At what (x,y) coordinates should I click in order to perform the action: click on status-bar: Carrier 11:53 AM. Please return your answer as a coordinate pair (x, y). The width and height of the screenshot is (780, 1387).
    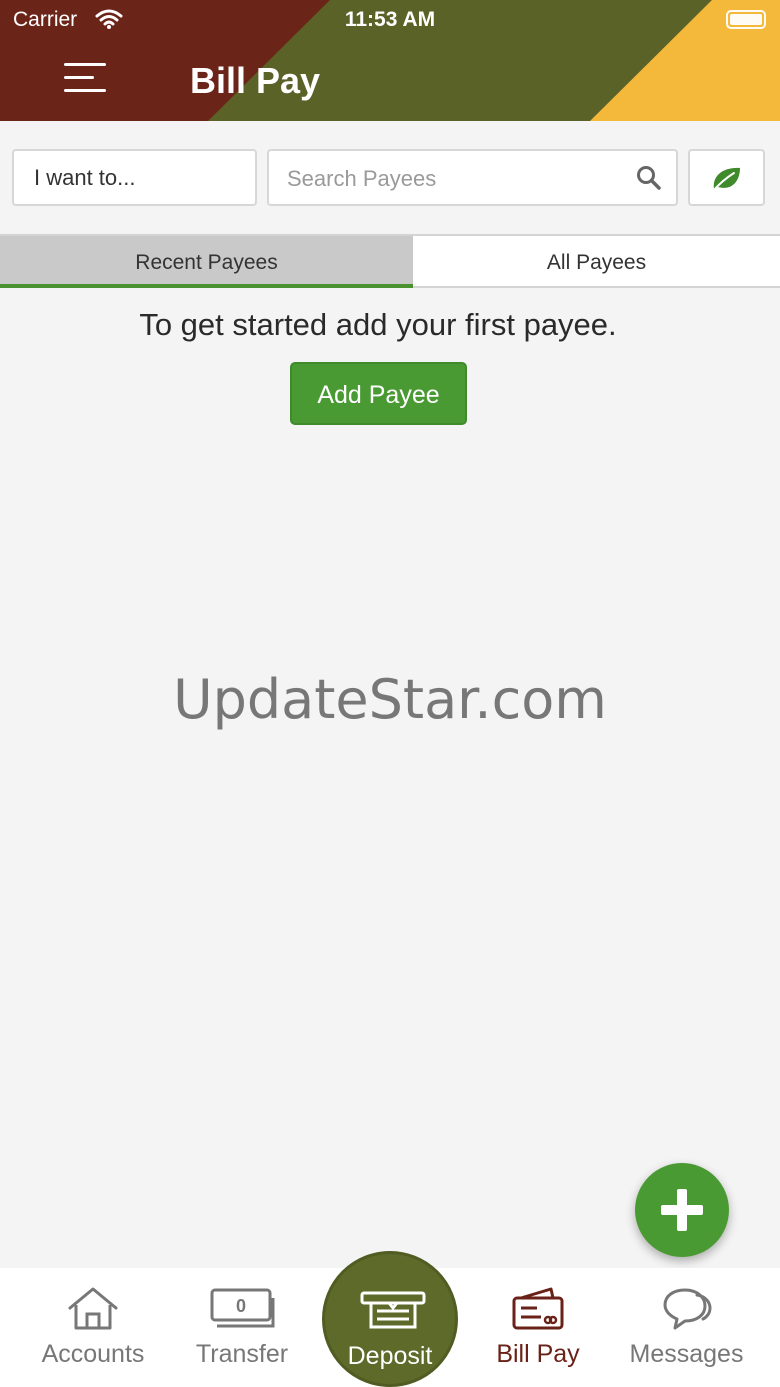
    Looking at the image, I should click on (390, 20).